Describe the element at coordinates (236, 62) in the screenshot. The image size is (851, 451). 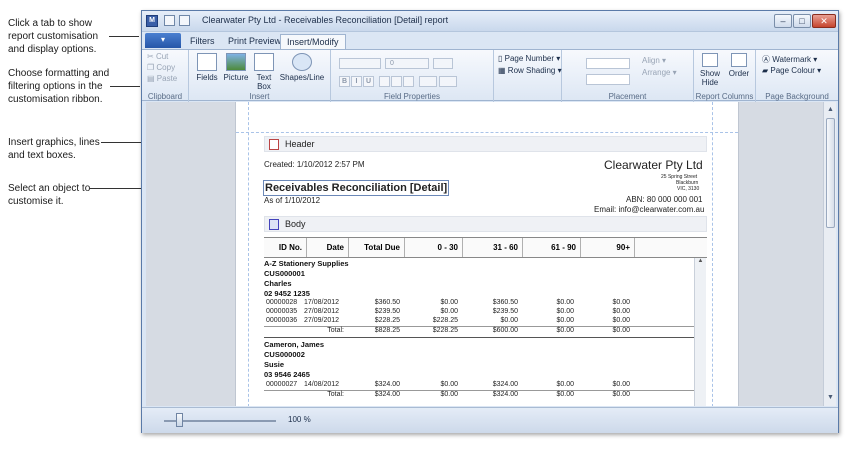
I see `picture-icon` at that location.